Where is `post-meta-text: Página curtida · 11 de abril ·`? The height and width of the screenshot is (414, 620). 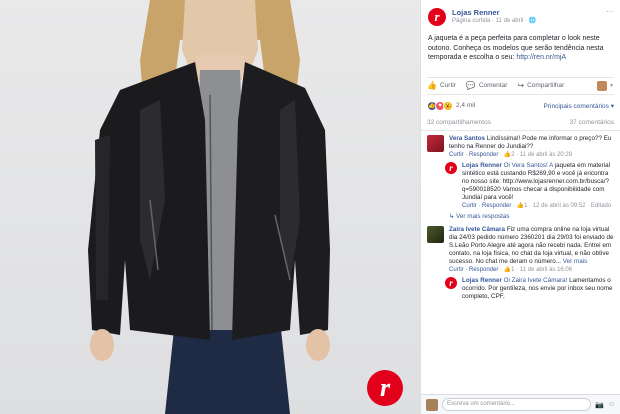 post-meta-text: Página curtida · 11 de abril · is located at coordinates (490, 21).